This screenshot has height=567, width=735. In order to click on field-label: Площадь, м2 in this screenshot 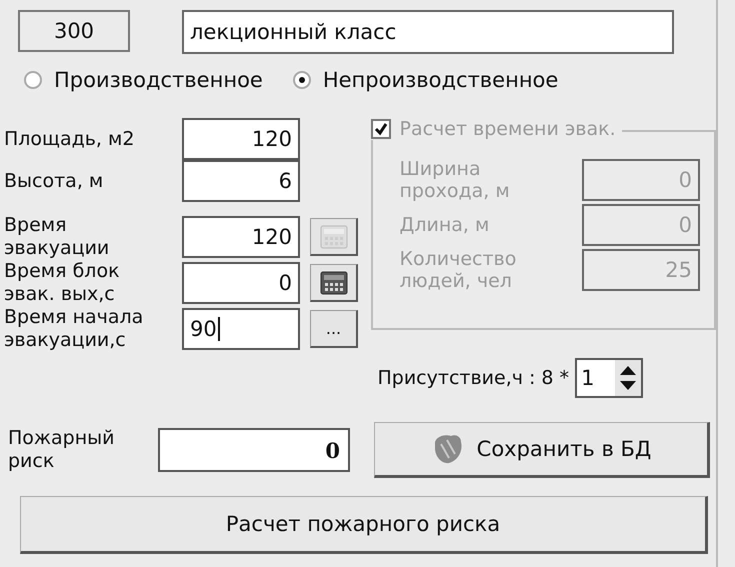, I will do `click(70, 139)`.